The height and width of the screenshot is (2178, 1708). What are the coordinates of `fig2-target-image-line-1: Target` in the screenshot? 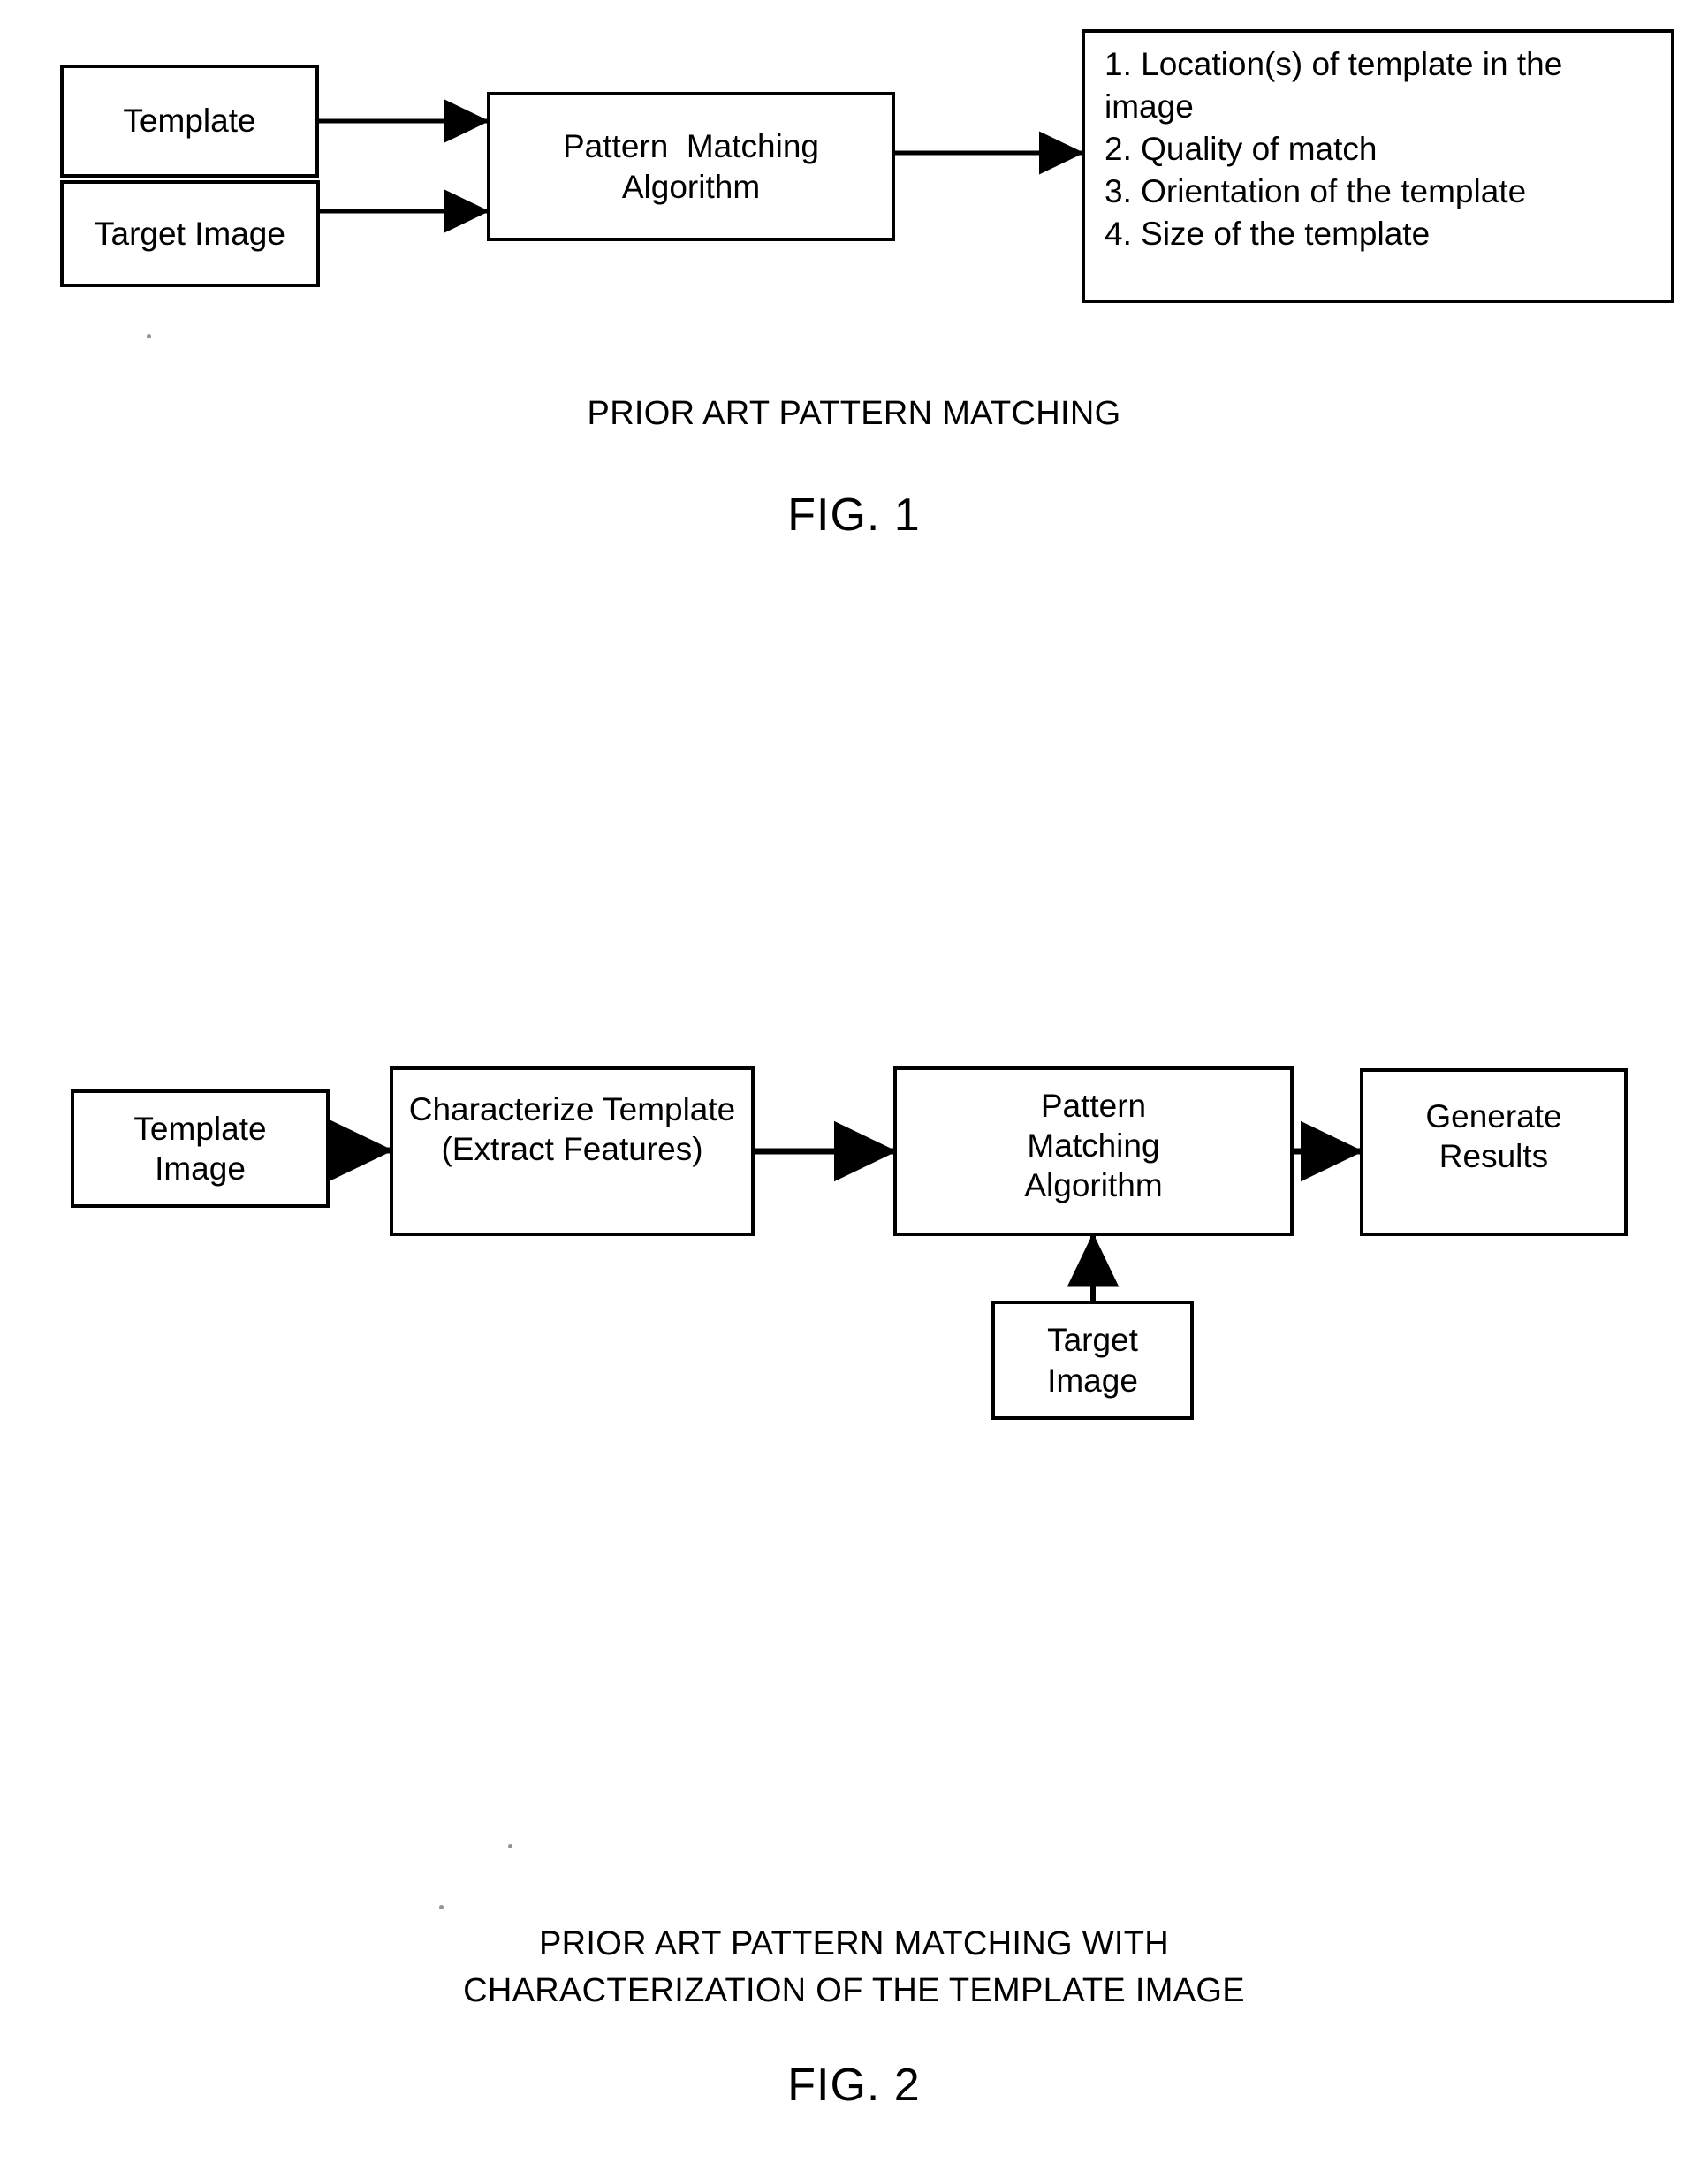 It's located at (1092, 1340).